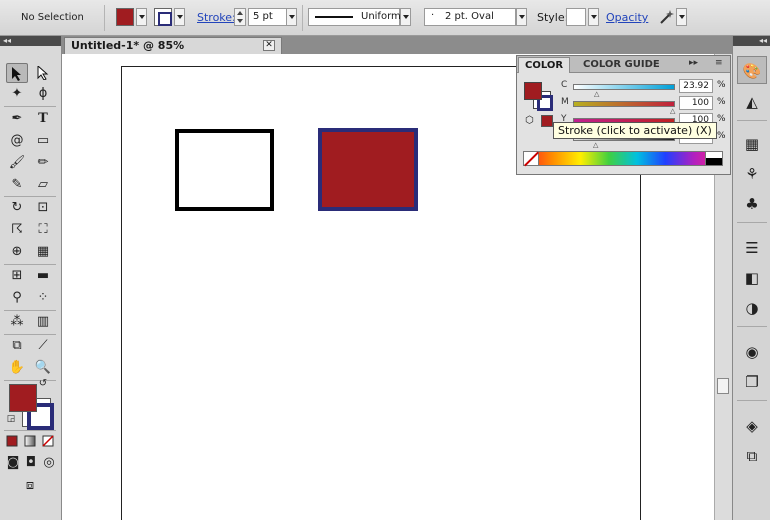 The height and width of the screenshot is (520, 770). I want to click on collapse-panel-icon: ▸▸, so click(693, 63).